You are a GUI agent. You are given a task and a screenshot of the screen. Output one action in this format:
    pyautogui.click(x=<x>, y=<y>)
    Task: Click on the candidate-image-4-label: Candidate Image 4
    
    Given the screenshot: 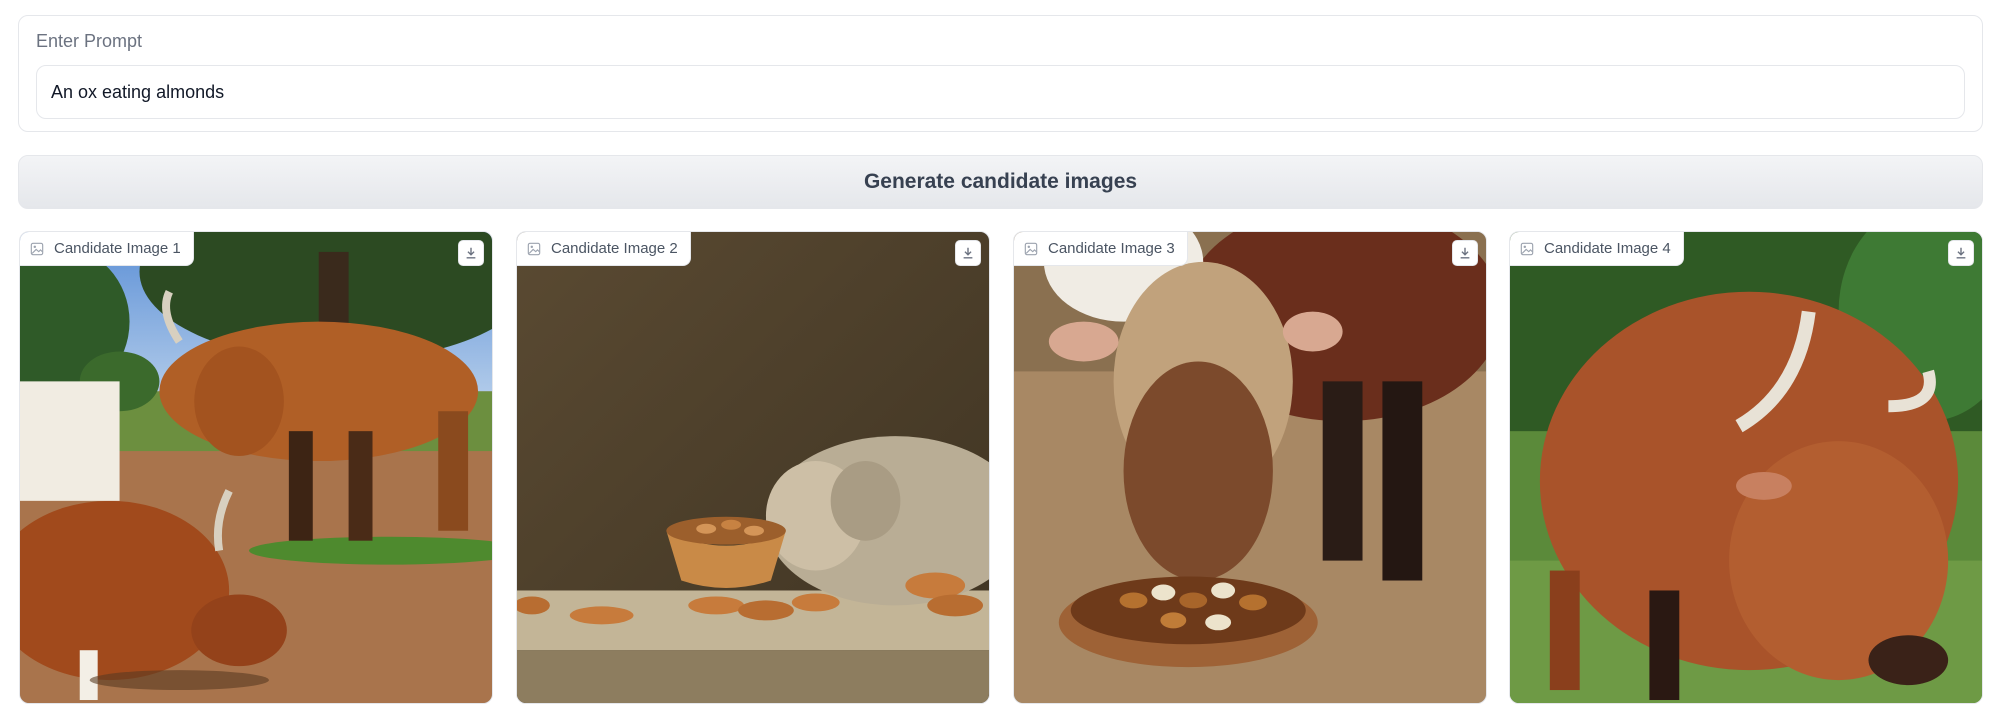 What is the action you would take?
    pyautogui.click(x=1597, y=249)
    